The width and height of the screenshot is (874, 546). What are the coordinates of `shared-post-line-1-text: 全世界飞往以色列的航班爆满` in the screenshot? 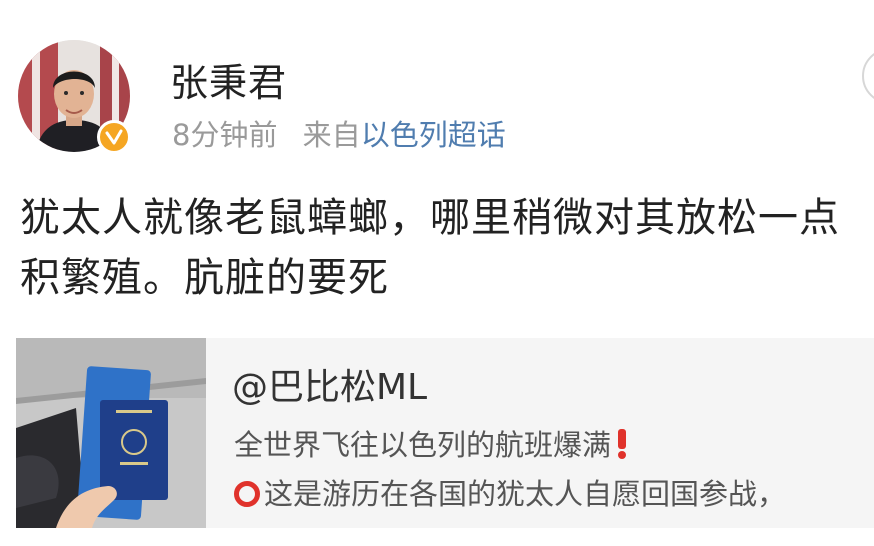 It's located at (423, 445).